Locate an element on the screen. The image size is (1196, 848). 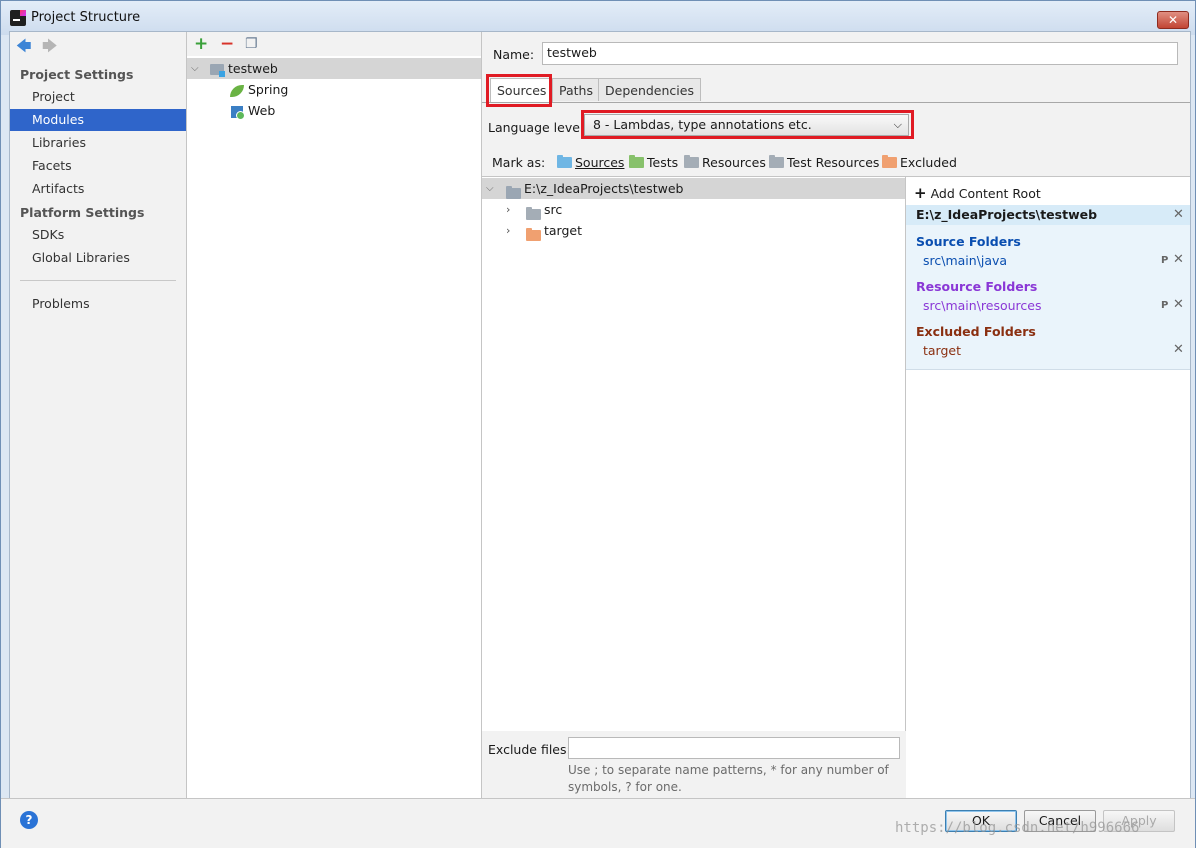
nav-item-facets: Facets is located at coordinates (98, 166).